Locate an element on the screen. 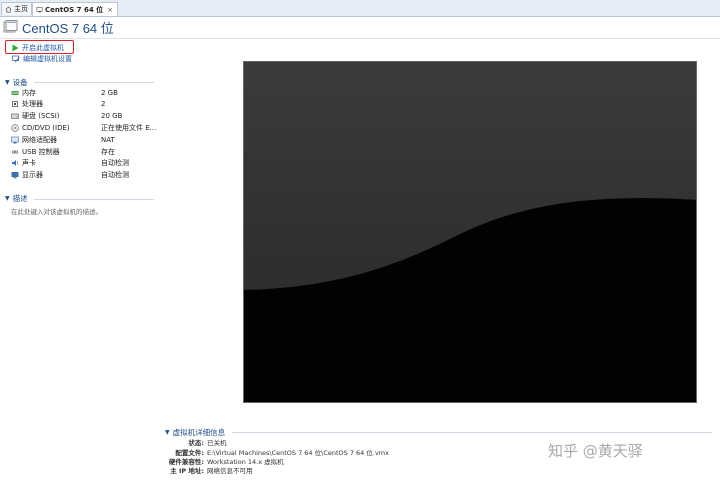  detail-row-ip: 主 IP 地址: 网络信息不可用 is located at coordinates (206, 470).